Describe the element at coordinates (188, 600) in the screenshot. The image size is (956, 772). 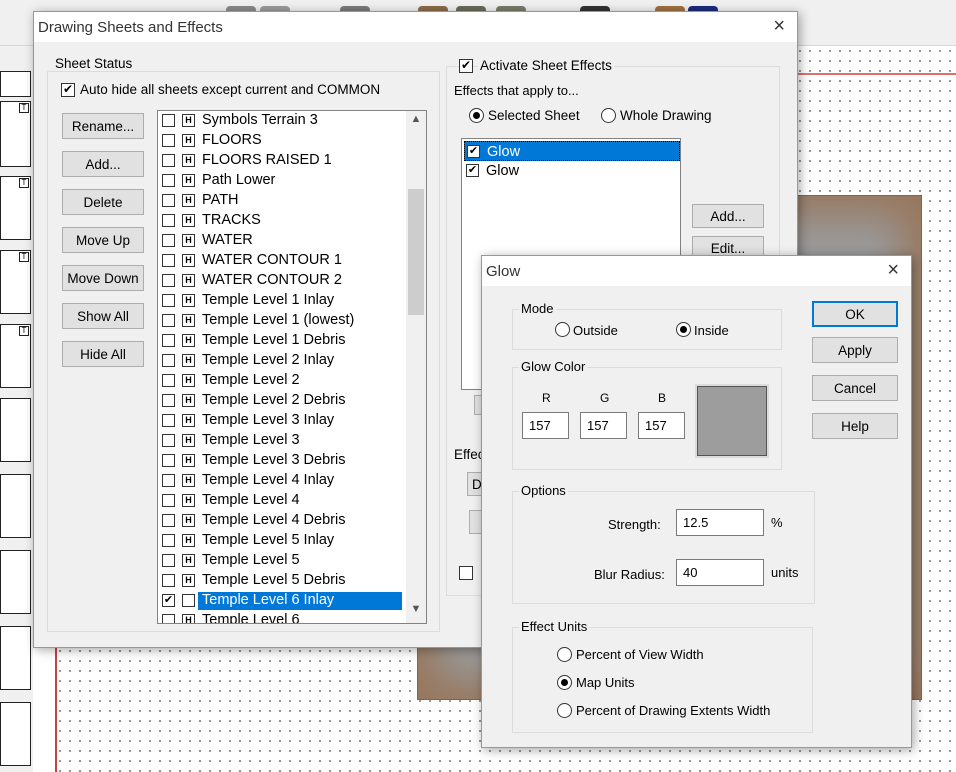
I see `sheet-effects-icon` at that location.